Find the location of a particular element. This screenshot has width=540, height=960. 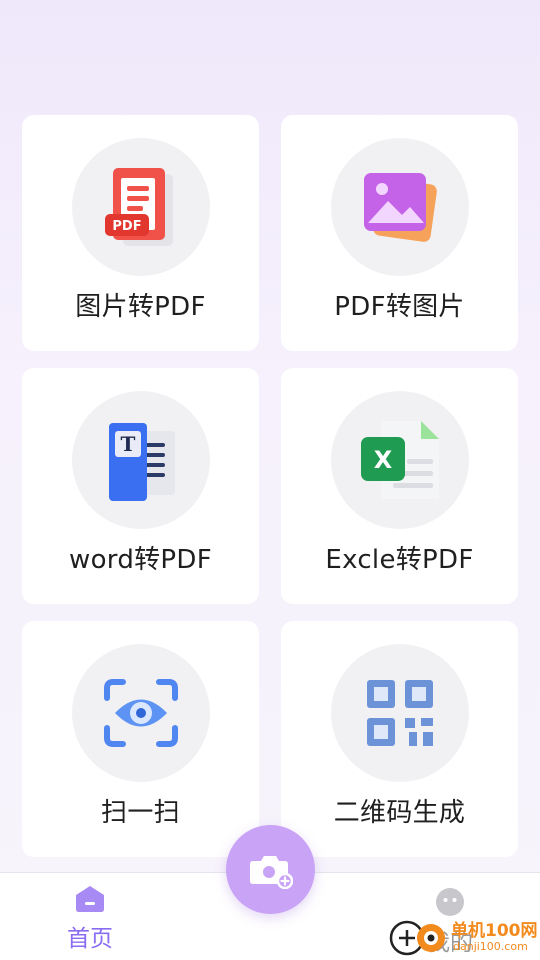

tool-card-pdf-to-image: PDF转图片 is located at coordinates (399, 233).